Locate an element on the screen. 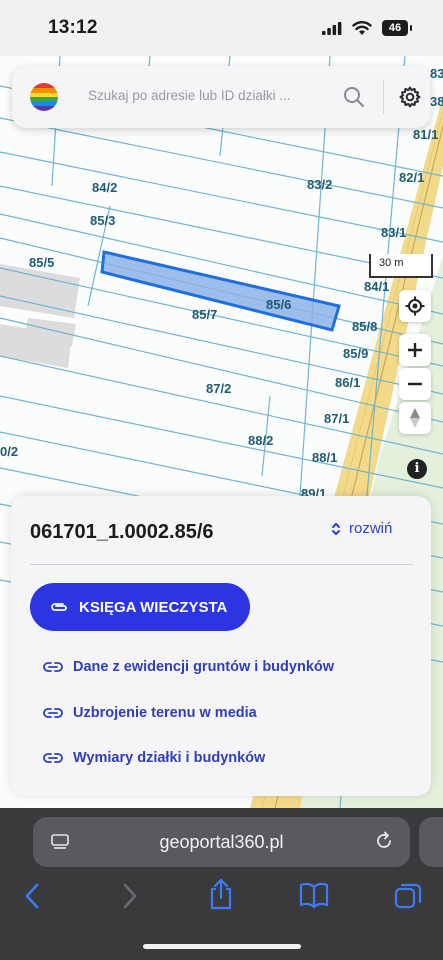 The image size is (443, 960). map-scale: 30 m is located at coordinates (401, 266).